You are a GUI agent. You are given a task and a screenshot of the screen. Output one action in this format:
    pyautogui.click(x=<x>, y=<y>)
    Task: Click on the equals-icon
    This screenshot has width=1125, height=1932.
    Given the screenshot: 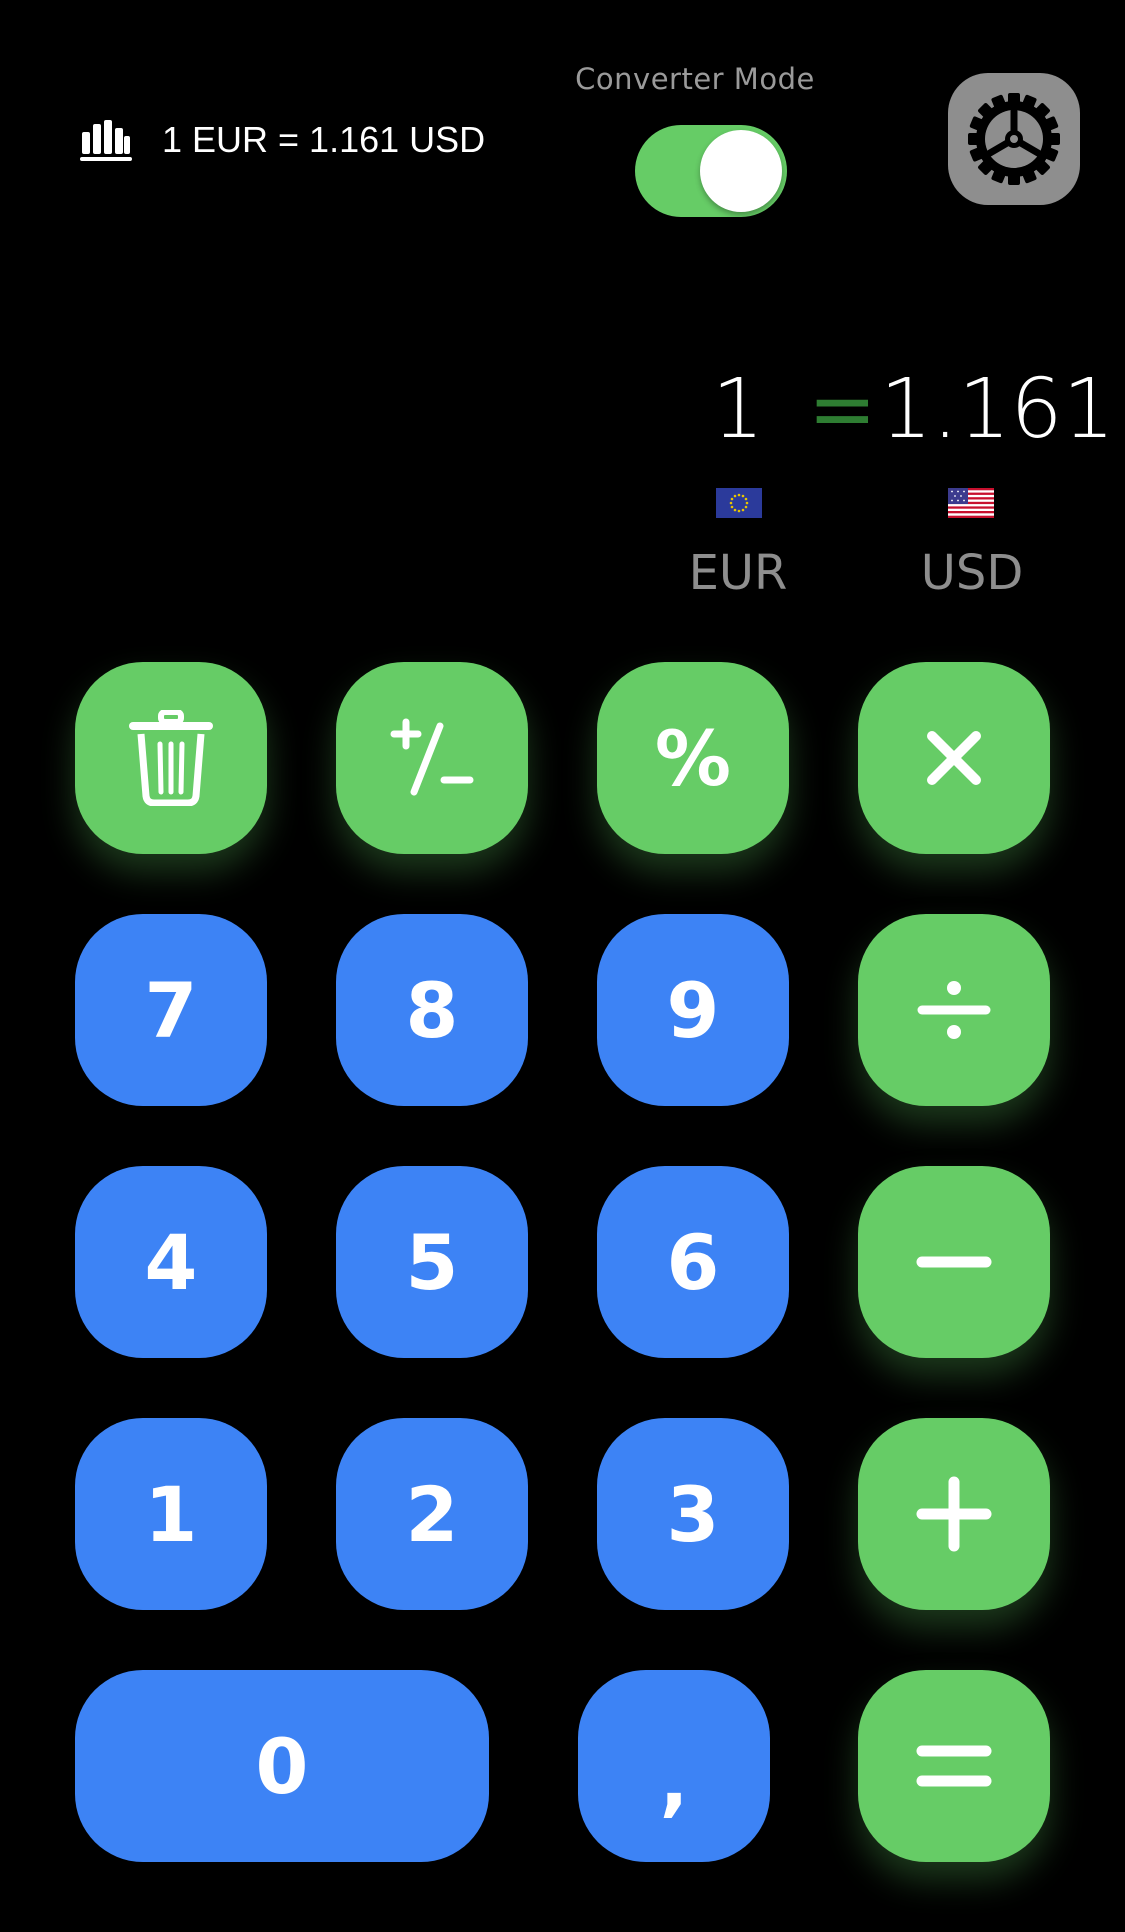 What is the action you would take?
    pyautogui.click(x=954, y=1766)
    